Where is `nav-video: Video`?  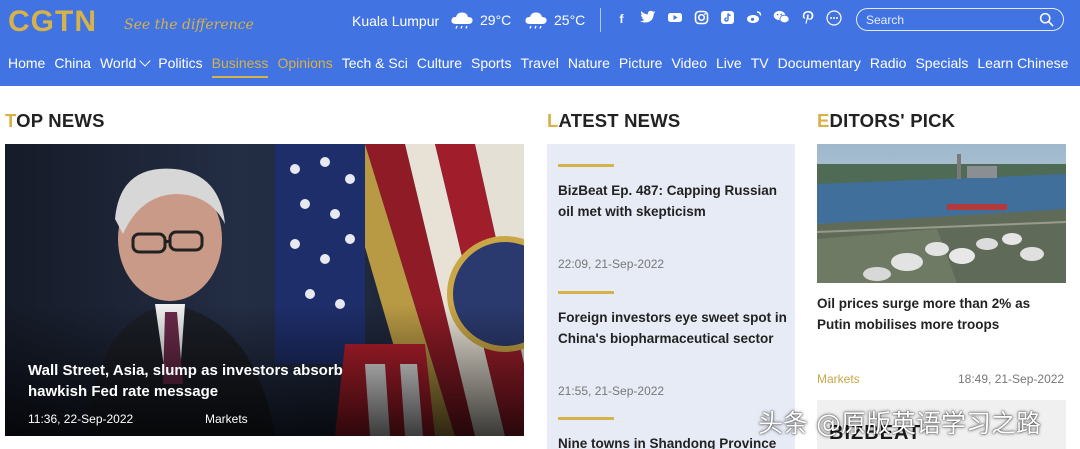 nav-video: Video is located at coordinates (689, 66).